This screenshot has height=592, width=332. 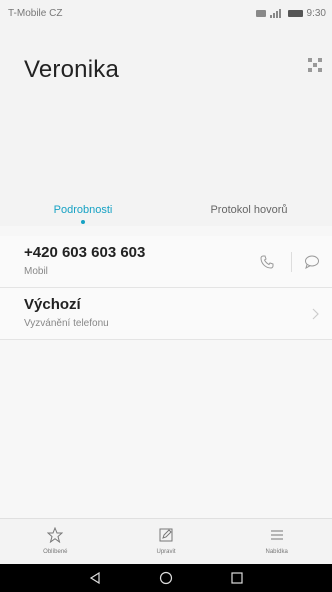 I want to click on edit-button: Upravit, so click(x=166, y=541).